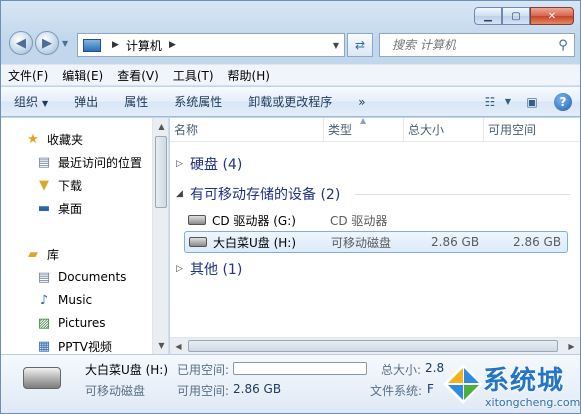 This screenshot has height=414, width=581. I want to click on documents-icon: ▤, so click(44, 277).